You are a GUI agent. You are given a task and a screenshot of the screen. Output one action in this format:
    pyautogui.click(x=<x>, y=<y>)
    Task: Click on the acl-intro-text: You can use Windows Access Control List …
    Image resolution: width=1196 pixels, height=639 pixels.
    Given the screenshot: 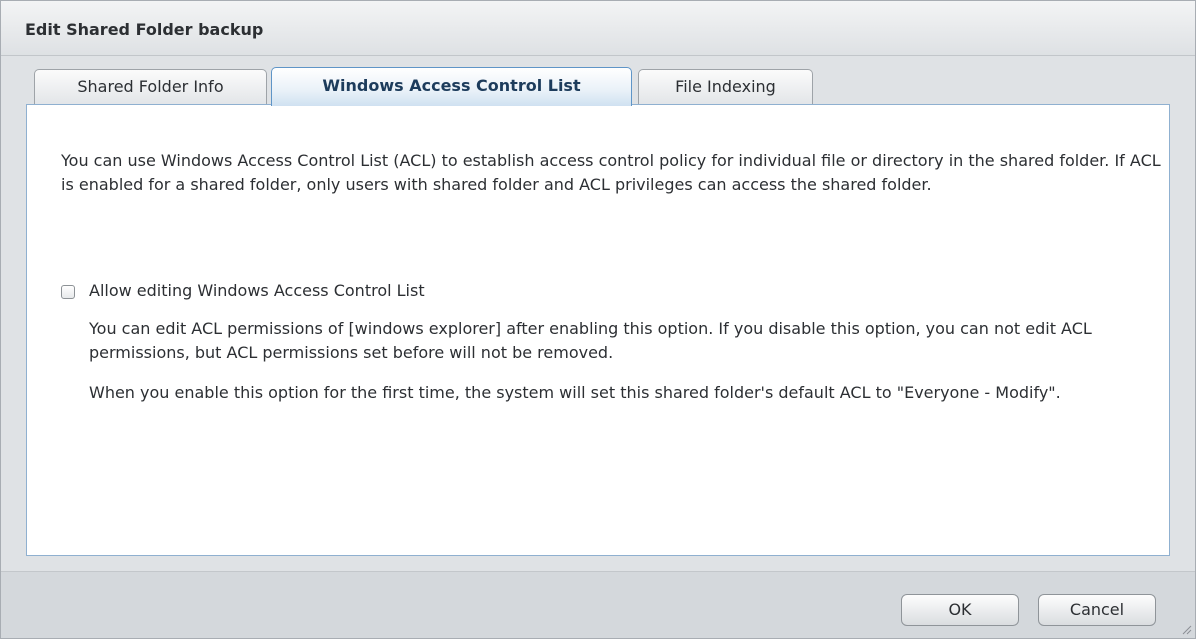 What is the action you would take?
    pyautogui.click(x=611, y=172)
    